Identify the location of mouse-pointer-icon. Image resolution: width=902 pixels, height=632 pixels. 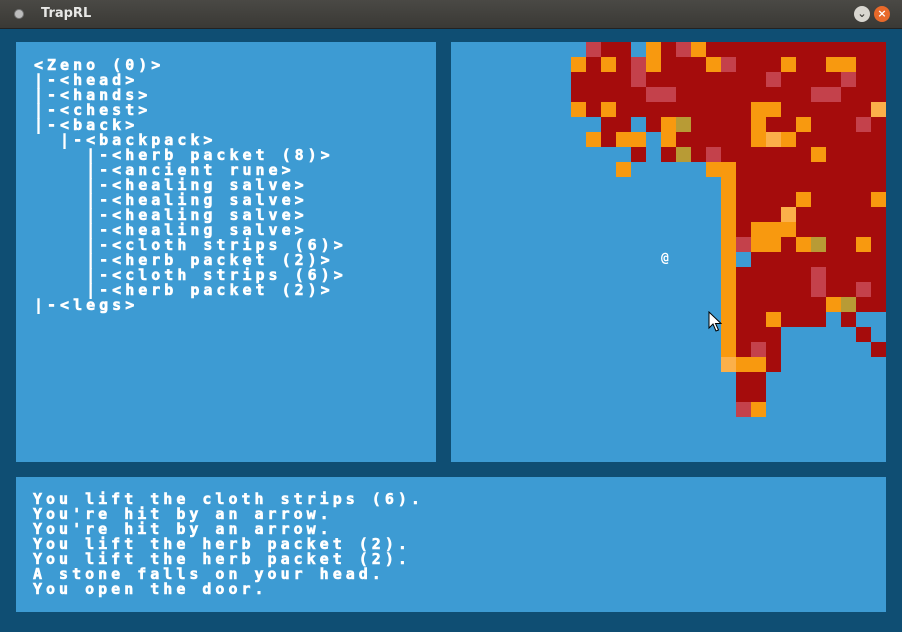
(715, 321).